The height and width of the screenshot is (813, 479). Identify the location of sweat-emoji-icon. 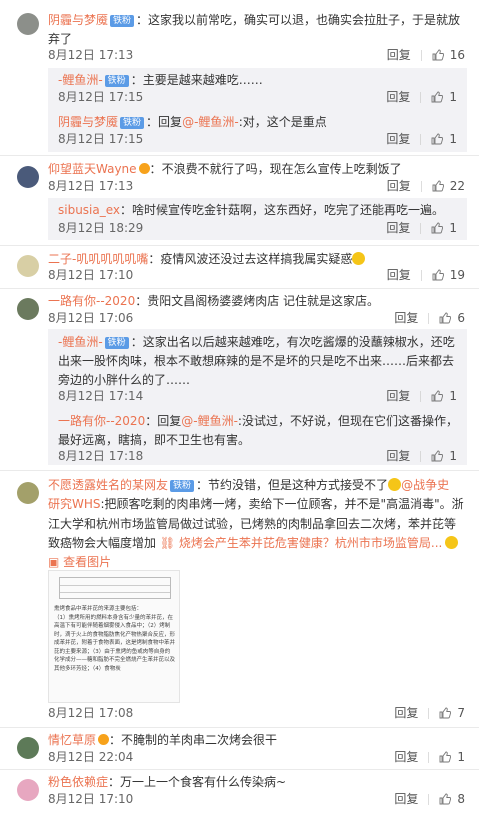
(359, 258).